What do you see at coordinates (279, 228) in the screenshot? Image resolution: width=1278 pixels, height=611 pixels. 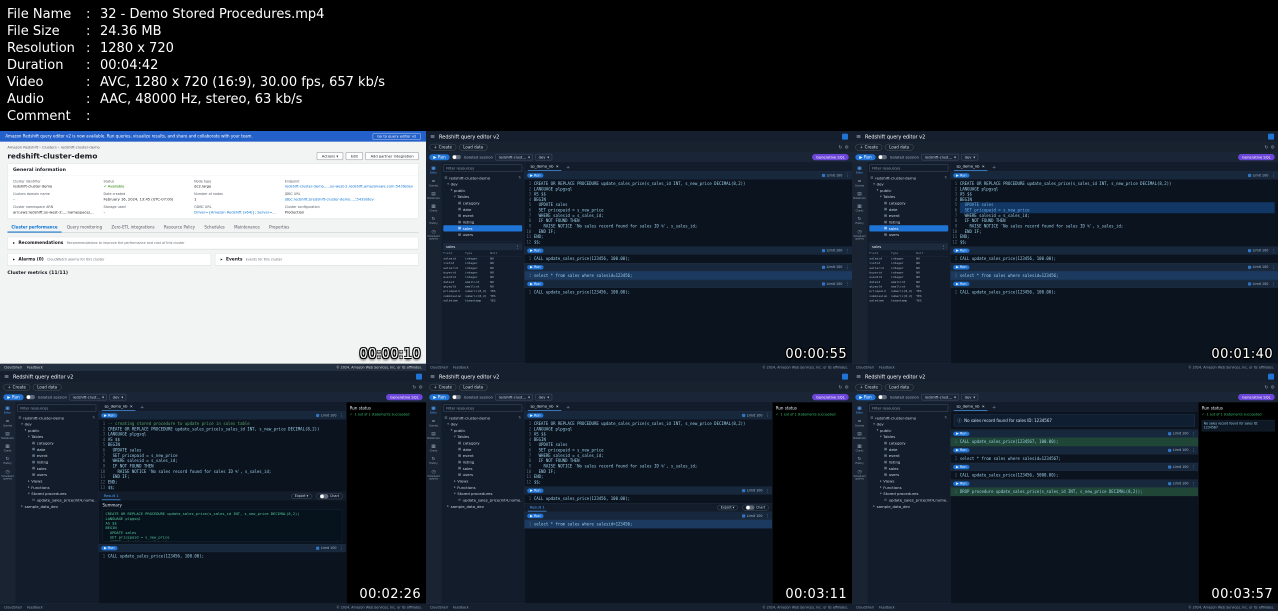 I see `tab-properties: Properties` at bounding box center [279, 228].